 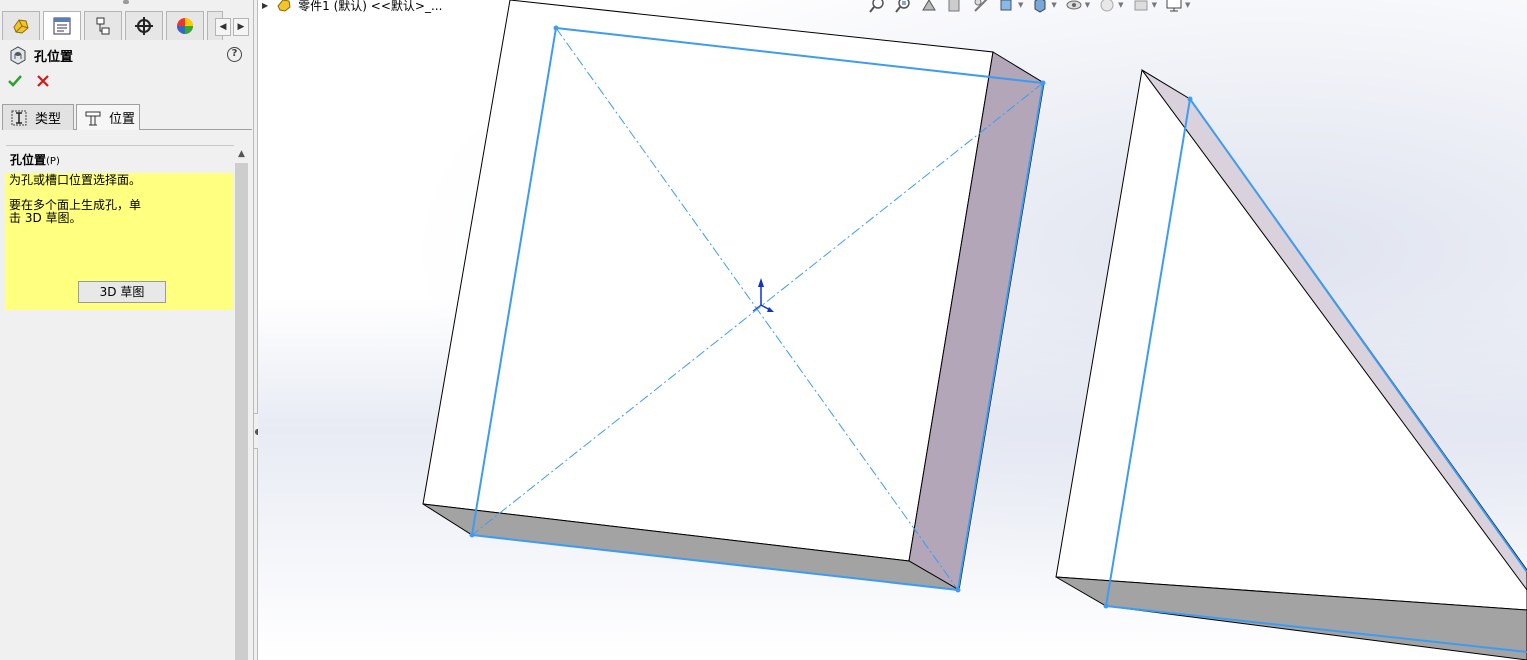 What do you see at coordinates (1040, 7) in the screenshot?
I see `display-style-icon` at bounding box center [1040, 7].